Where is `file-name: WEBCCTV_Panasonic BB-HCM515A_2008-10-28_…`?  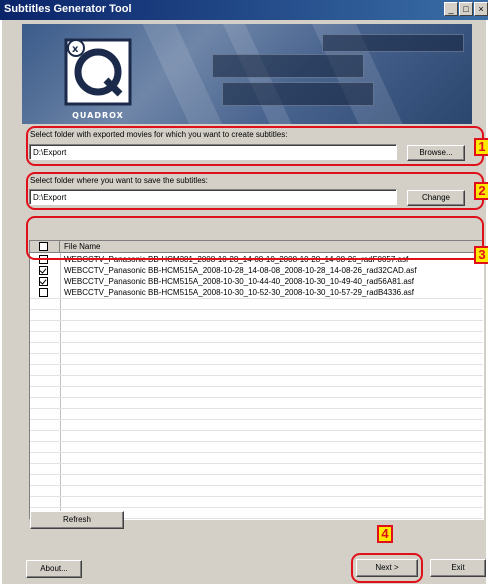
file-name: WEBCCTV_Panasonic BB-HCM515A_2008-10-28_… is located at coordinates (240, 270).